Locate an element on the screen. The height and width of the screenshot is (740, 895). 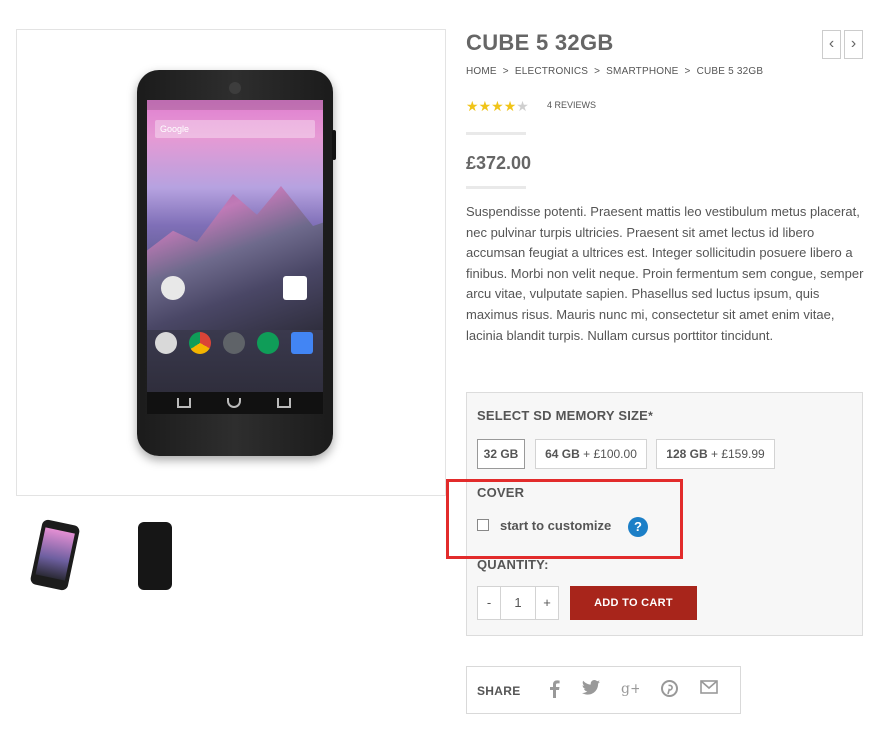
home-icon is located at coordinates (234, 403).